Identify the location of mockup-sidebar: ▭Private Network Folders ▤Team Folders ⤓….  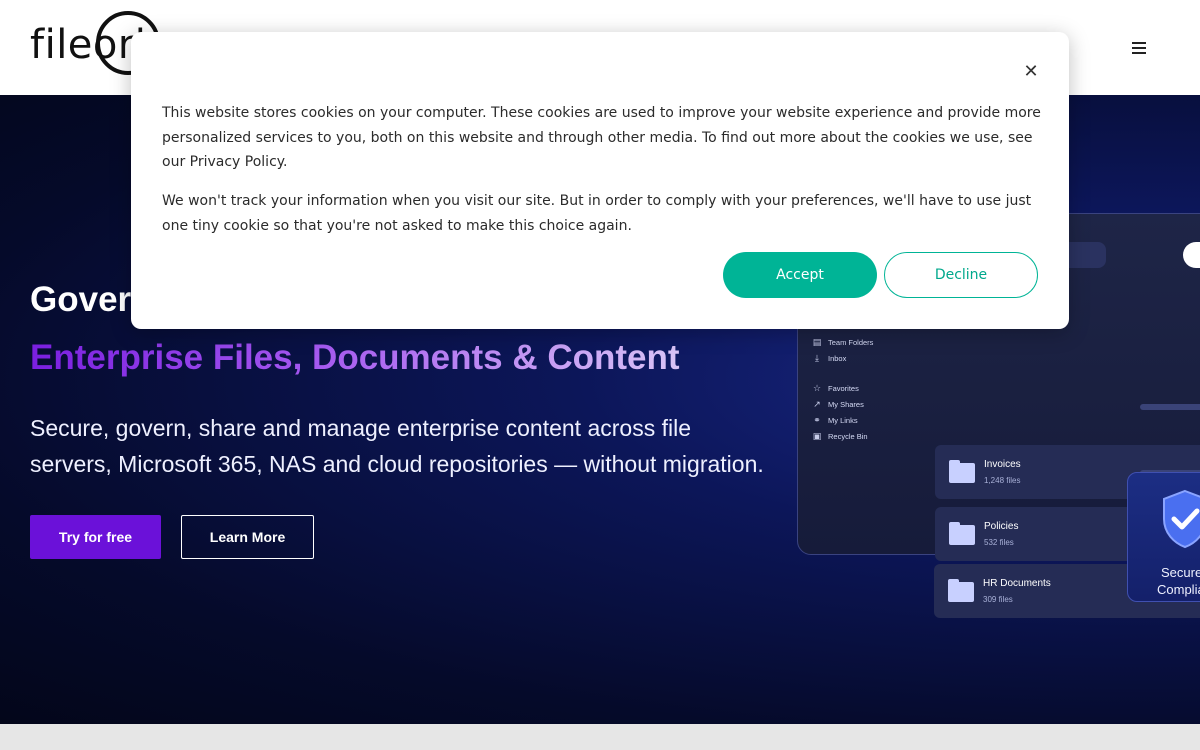
(860, 381).